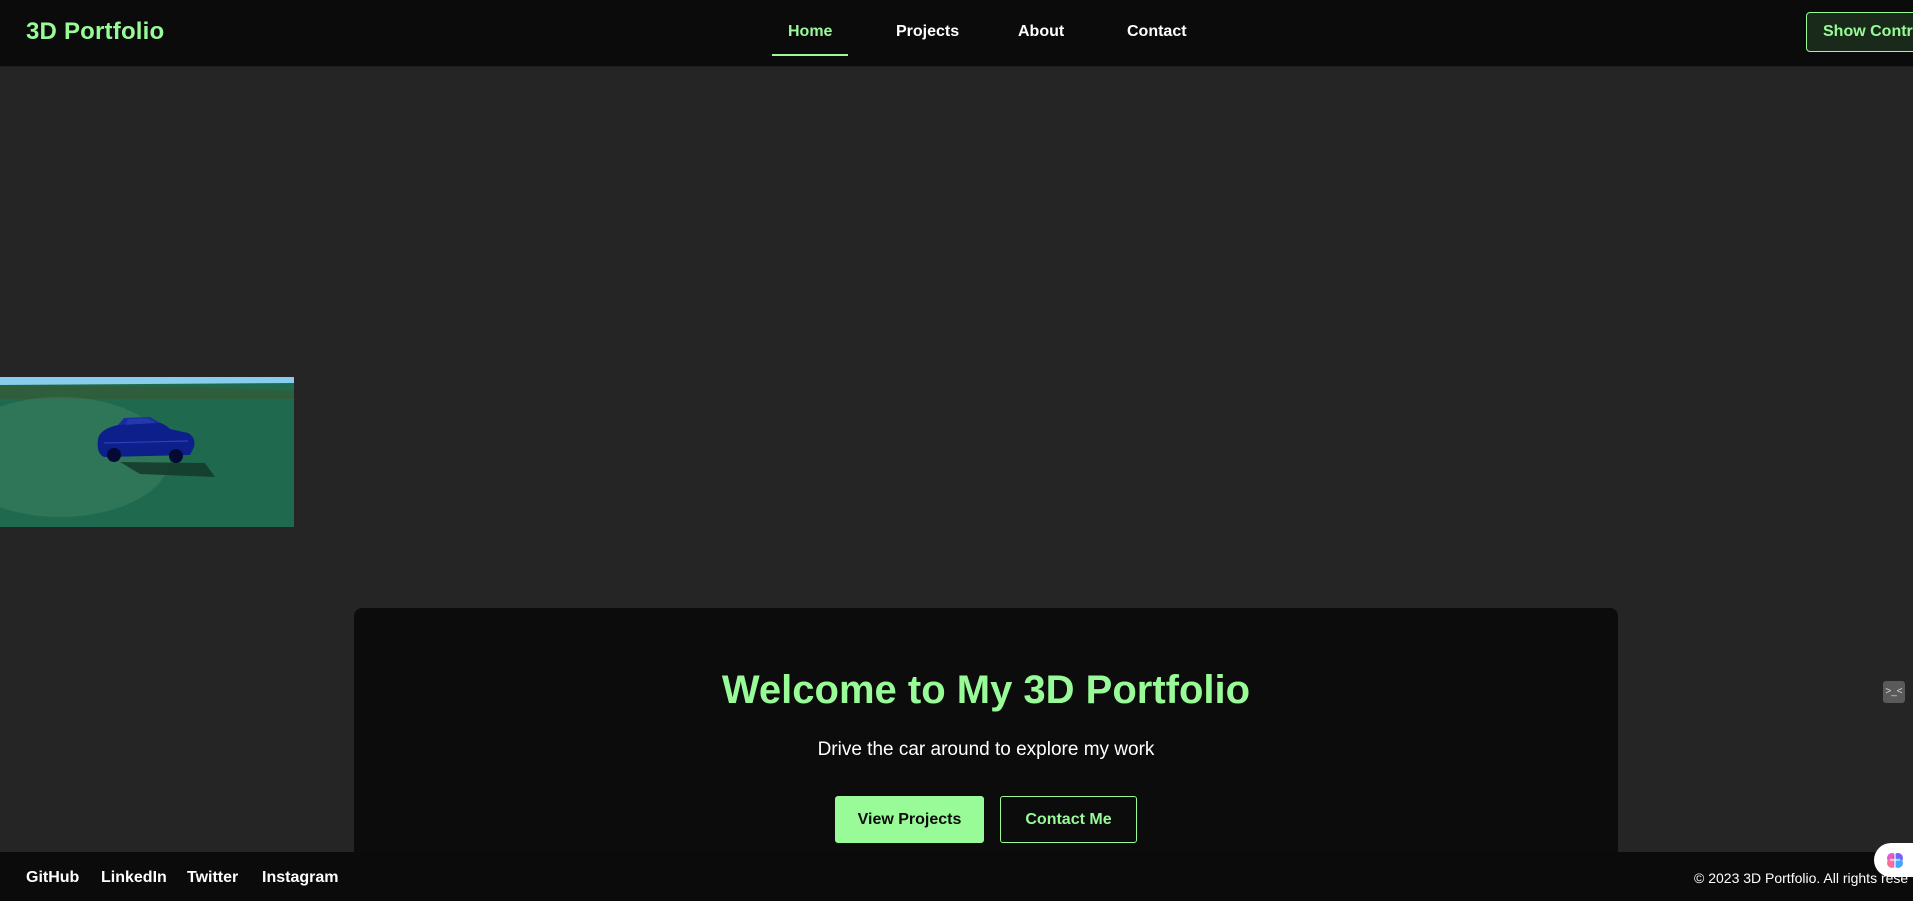  I want to click on nav-contact: Contact, so click(1157, 38).